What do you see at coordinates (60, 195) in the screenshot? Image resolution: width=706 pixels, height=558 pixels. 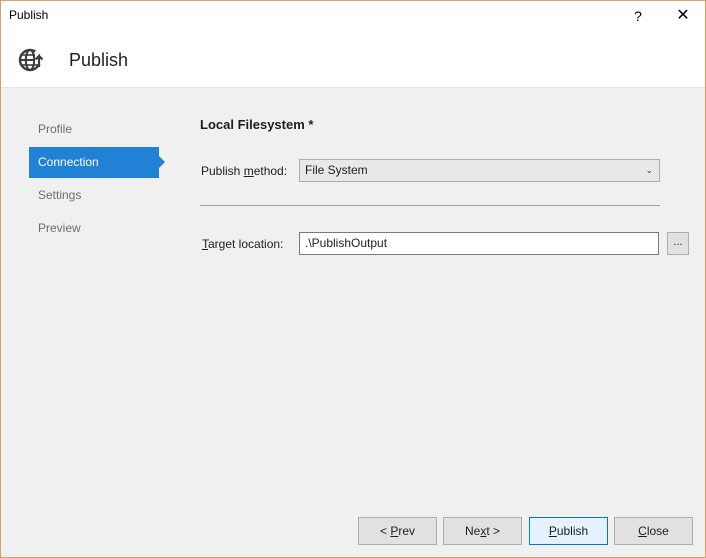 I see `nav-item-label: Settings` at bounding box center [60, 195].